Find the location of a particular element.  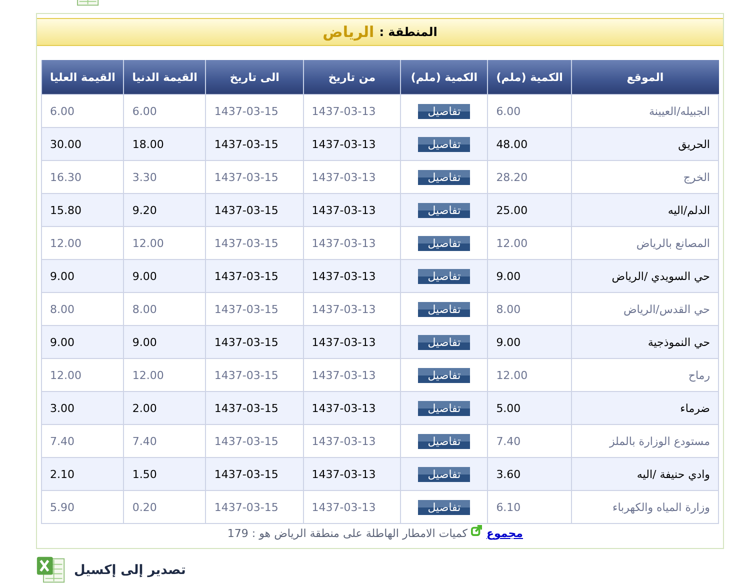

column-header: القيمة الدنيا is located at coordinates (165, 77).